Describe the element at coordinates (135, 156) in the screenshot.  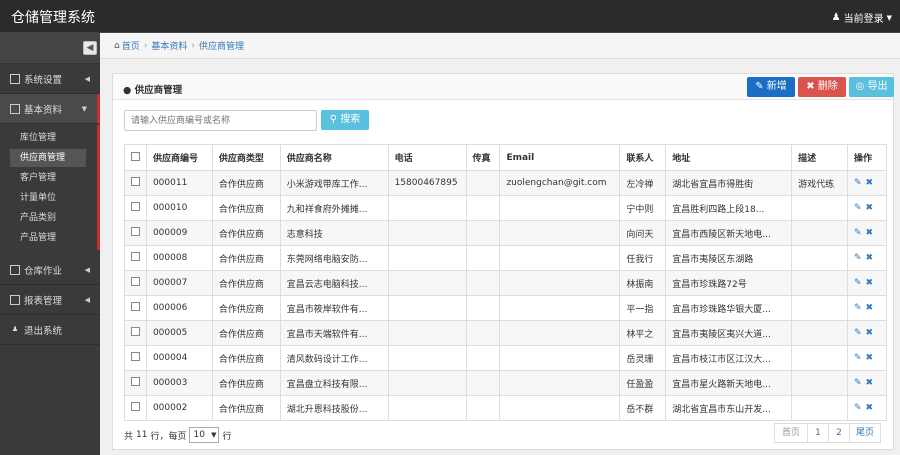
I see `select-all-checkbox` at that location.